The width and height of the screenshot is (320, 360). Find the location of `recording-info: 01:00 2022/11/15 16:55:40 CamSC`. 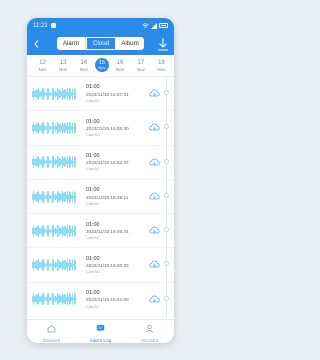

recording-info: 01:00 2022/11/15 16:55:40 CamSC is located at coordinates (107, 128).